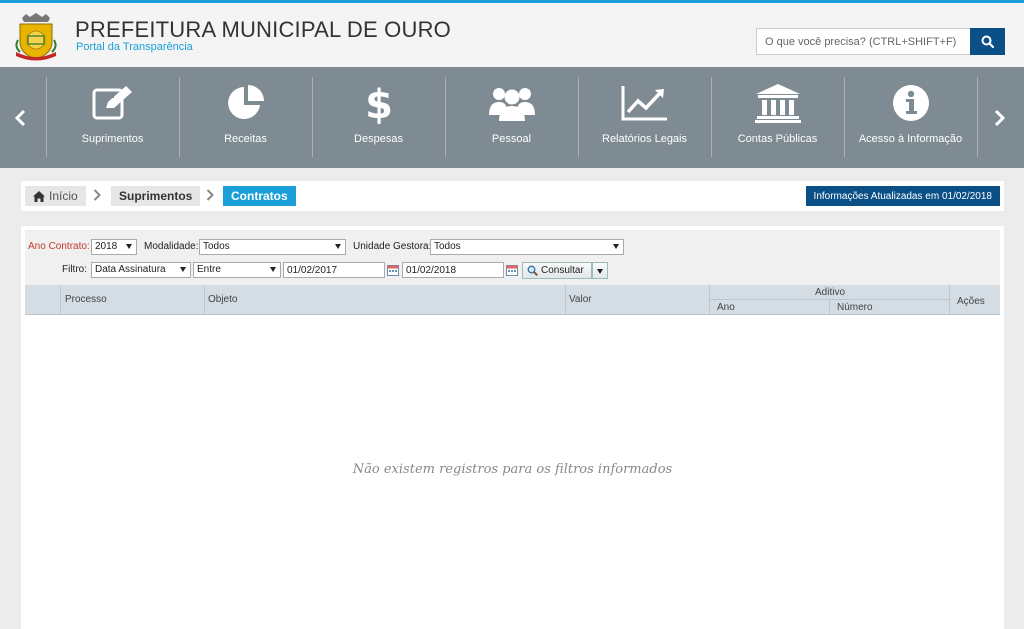 Image resolution: width=1024 pixels, height=629 pixels. I want to click on column-aditivo-numero: Número, so click(855, 307).